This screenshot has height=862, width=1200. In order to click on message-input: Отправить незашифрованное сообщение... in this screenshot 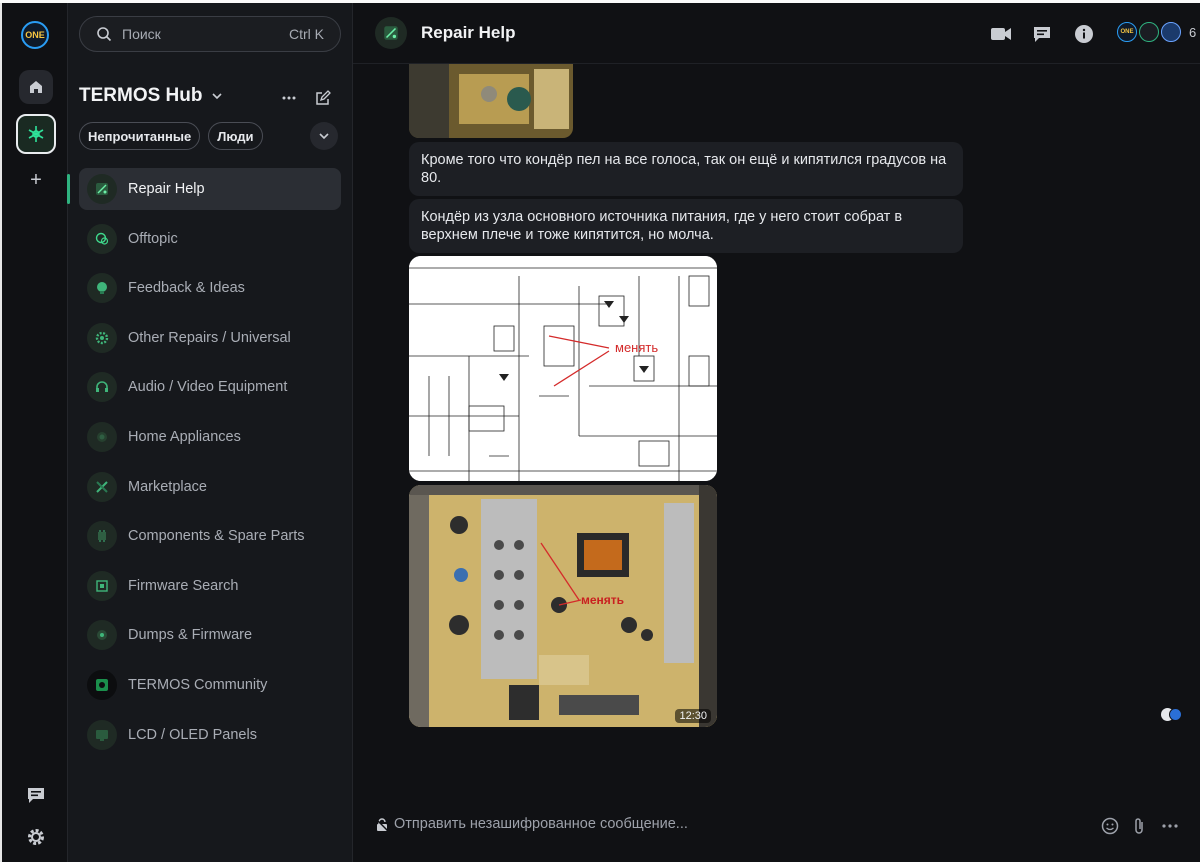, I will do `click(541, 824)`.